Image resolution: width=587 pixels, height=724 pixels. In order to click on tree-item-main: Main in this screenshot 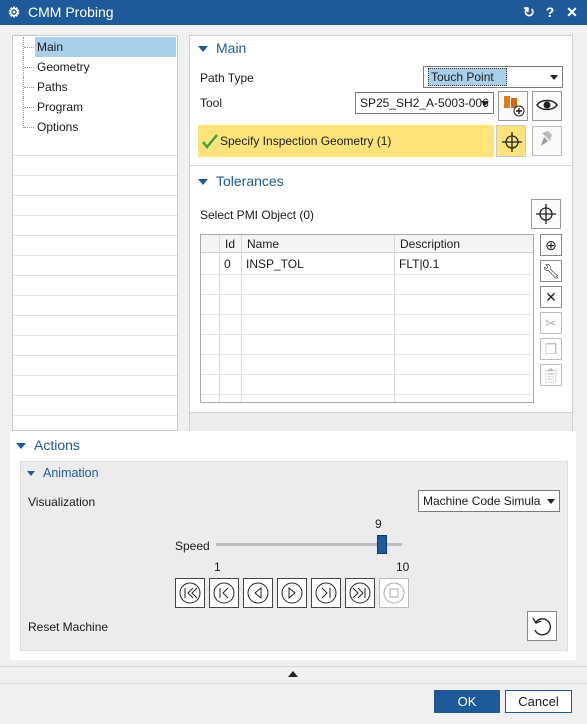, I will do `click(95, 47)`.